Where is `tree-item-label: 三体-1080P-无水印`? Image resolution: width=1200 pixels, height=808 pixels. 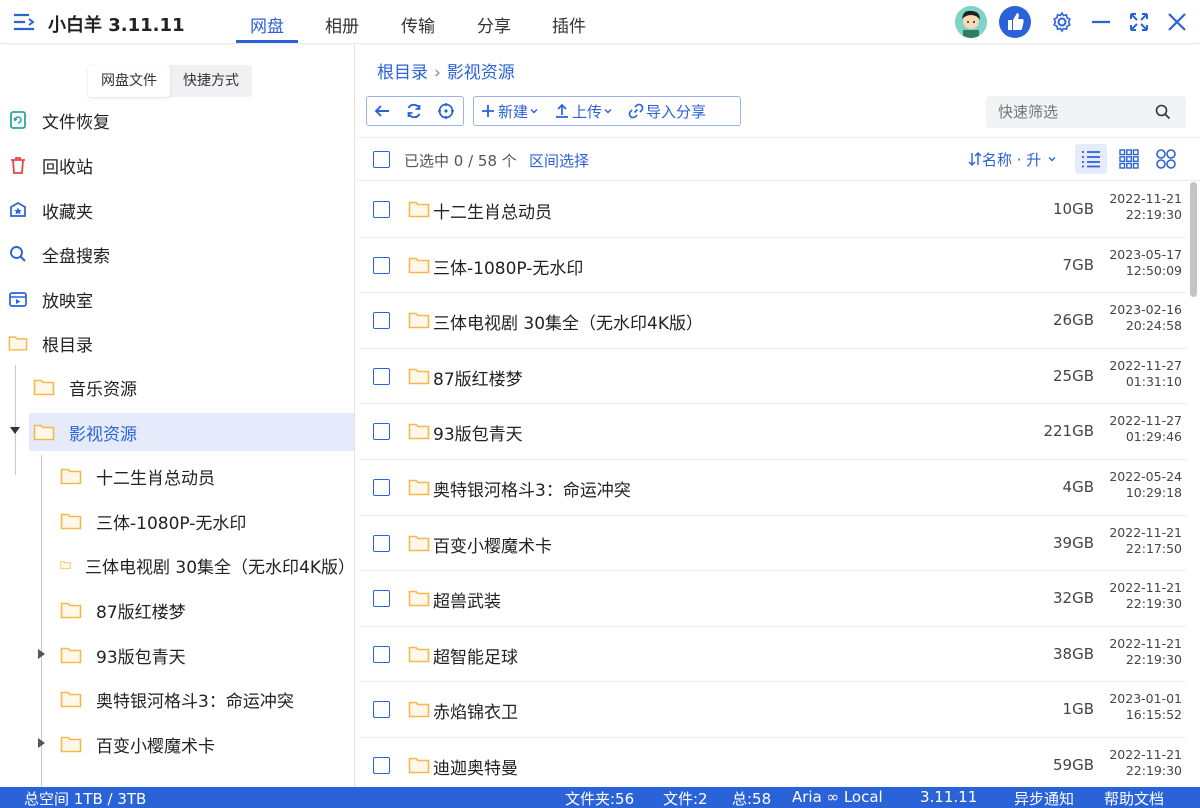 tree-item-label: 三体-1080P-无水印 is located at coordinates (171, 523).